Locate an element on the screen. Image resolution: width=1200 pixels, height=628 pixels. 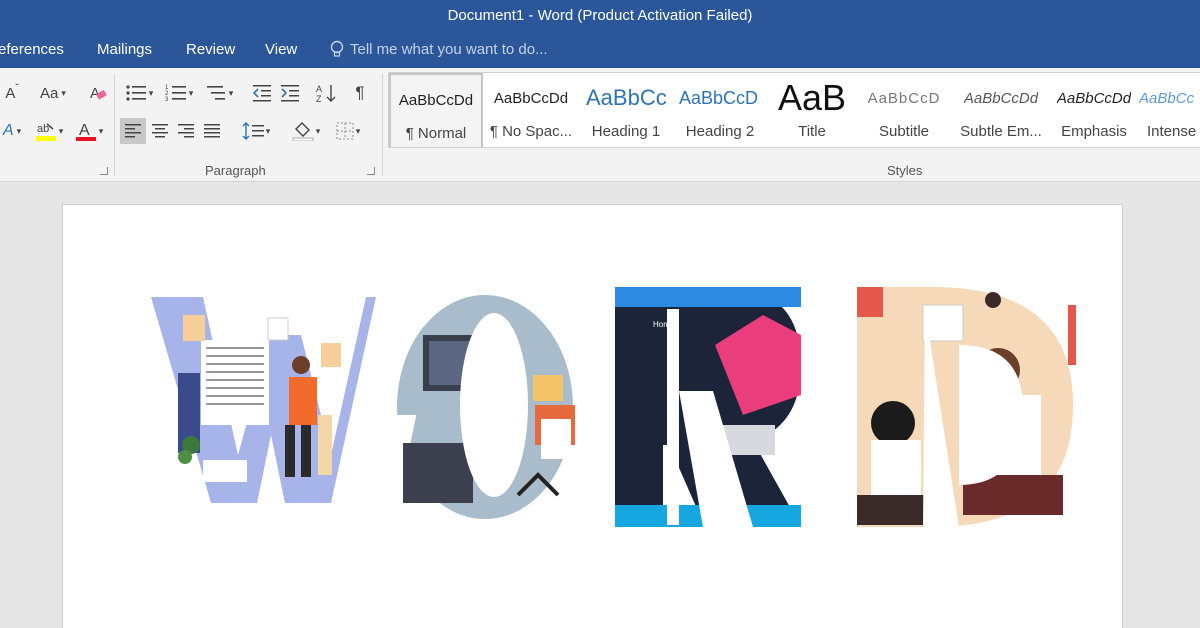
justify-button is located at coordinates (212, 131).